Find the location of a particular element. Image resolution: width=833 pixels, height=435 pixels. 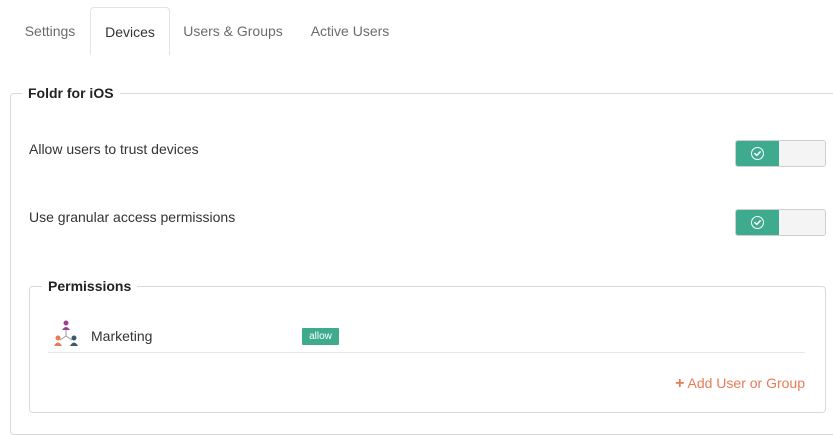

granular-permissions-label: Use granular access permissions is located at coordinates (132, 217).